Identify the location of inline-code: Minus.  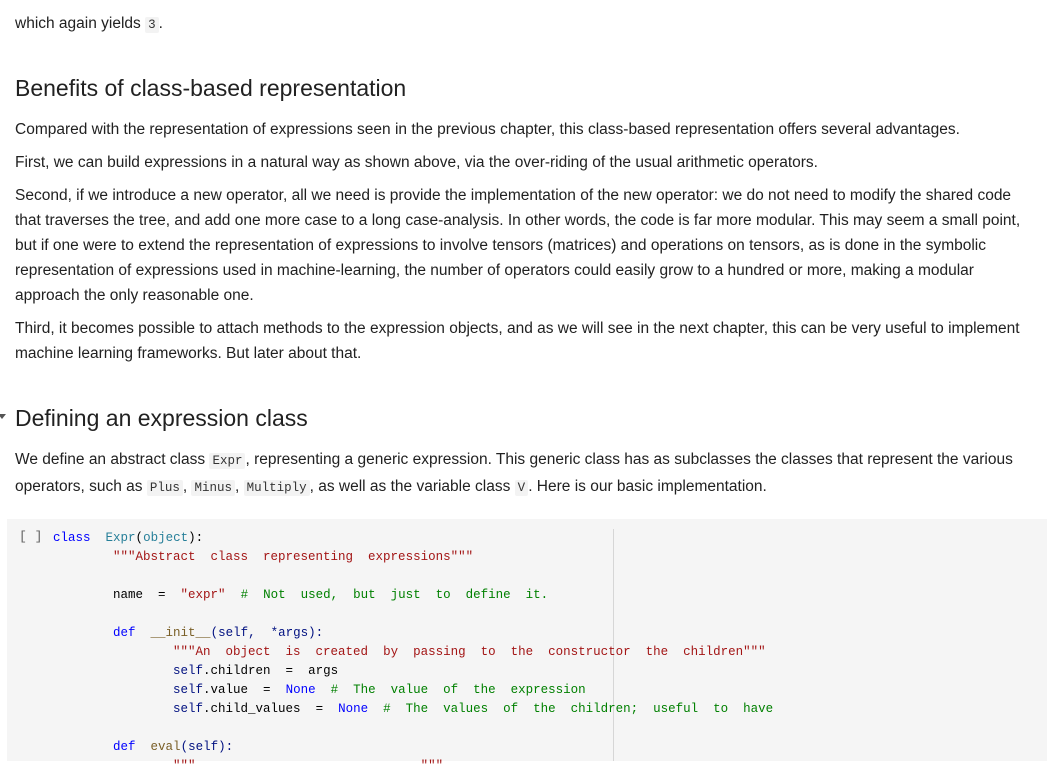
(213, 488).